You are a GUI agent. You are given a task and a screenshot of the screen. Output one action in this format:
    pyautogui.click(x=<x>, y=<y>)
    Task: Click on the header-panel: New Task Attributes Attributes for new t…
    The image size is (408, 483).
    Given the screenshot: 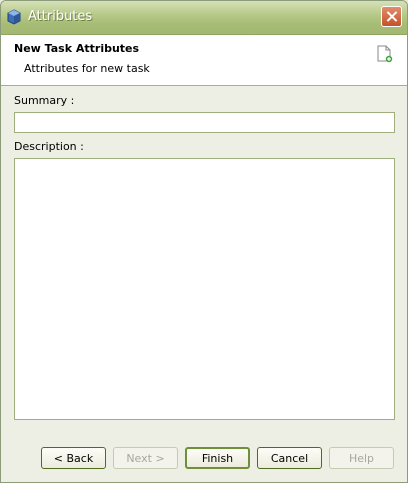 What is the action you would take?
    pyautogui.click(x=204, y=60)
    